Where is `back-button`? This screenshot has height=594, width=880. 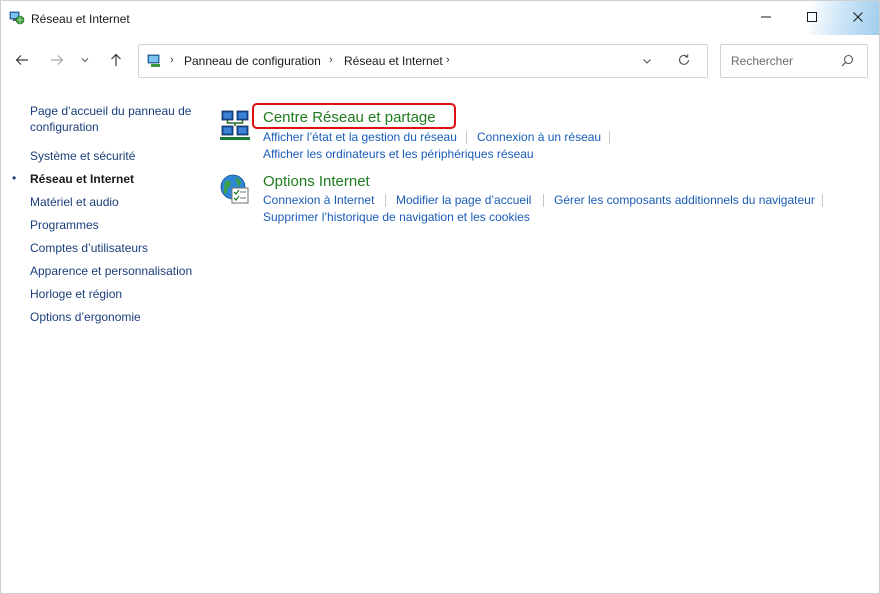 back-button is located at coordinates (22, 61).